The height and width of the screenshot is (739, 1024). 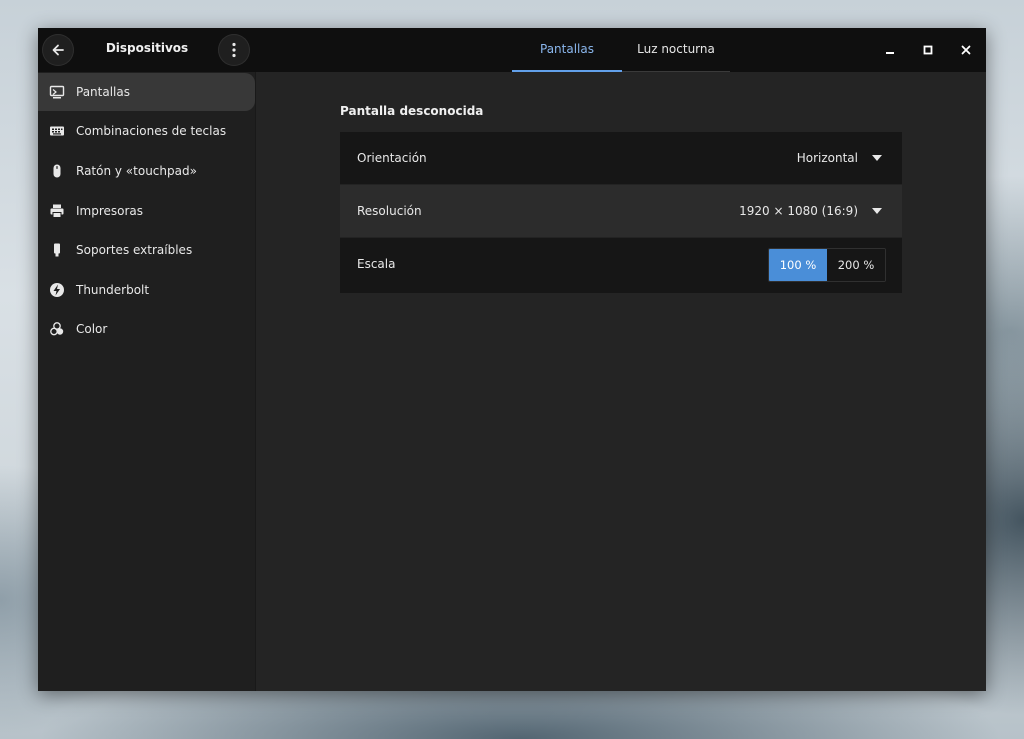 I want to click on maximize-button, so click(x=928, y=50).